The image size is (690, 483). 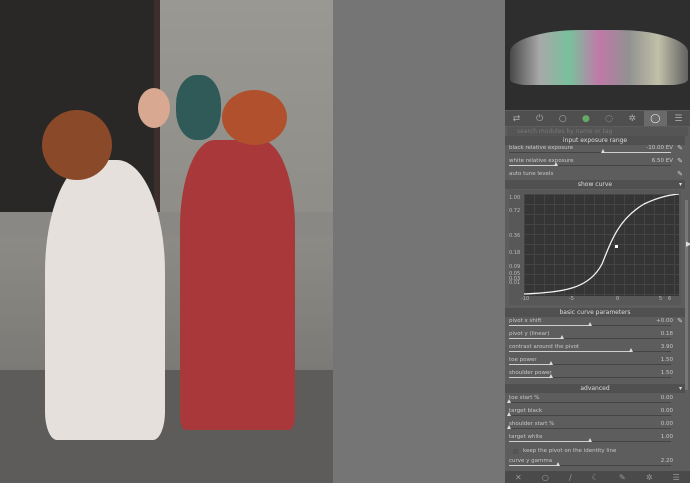 I want to click on histogram, so click(x=597, y=55).